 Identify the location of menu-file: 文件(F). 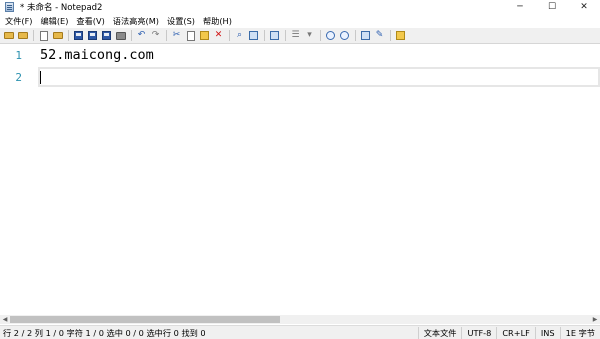
(20, 21).